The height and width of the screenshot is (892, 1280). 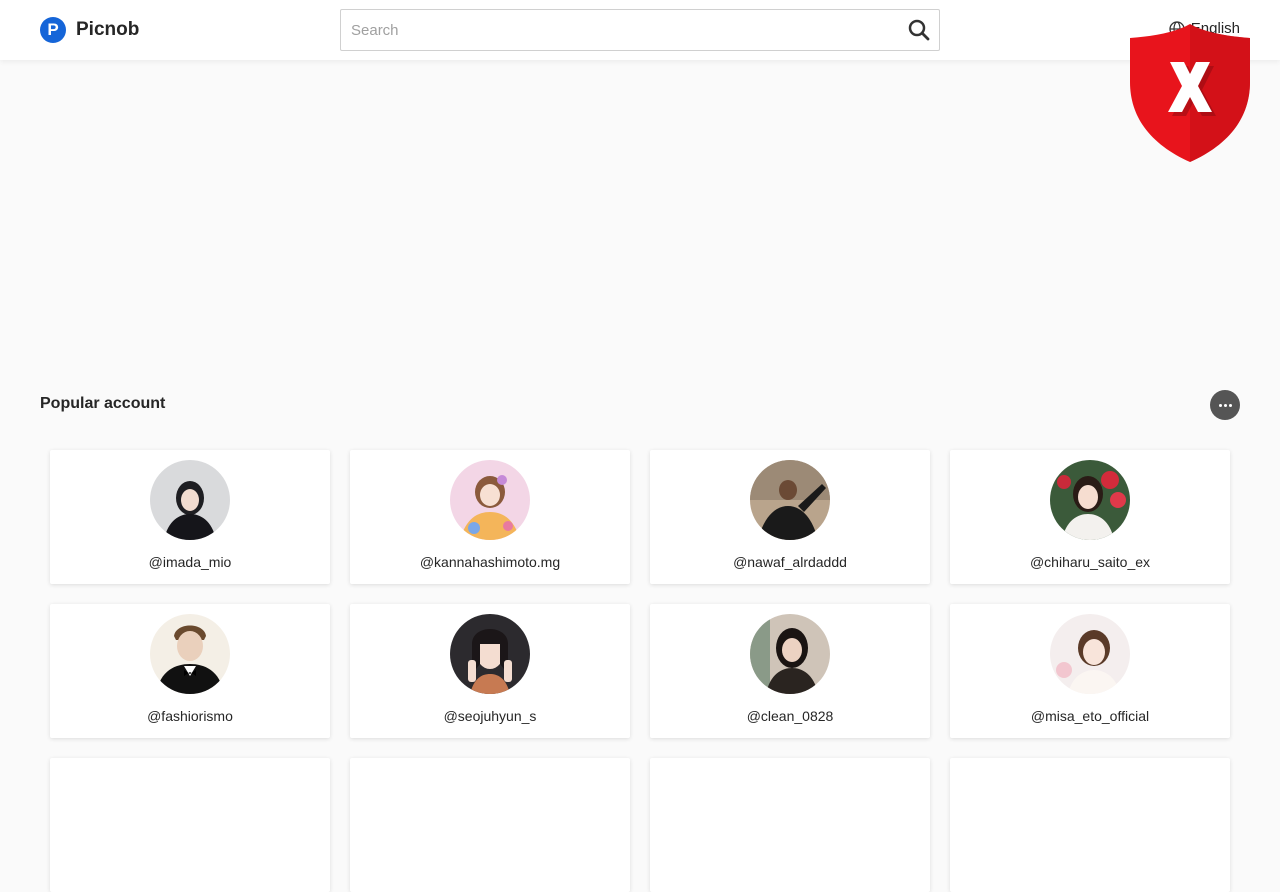 I want to click on site-logo: P Picnob, so click(x=89, y=30).